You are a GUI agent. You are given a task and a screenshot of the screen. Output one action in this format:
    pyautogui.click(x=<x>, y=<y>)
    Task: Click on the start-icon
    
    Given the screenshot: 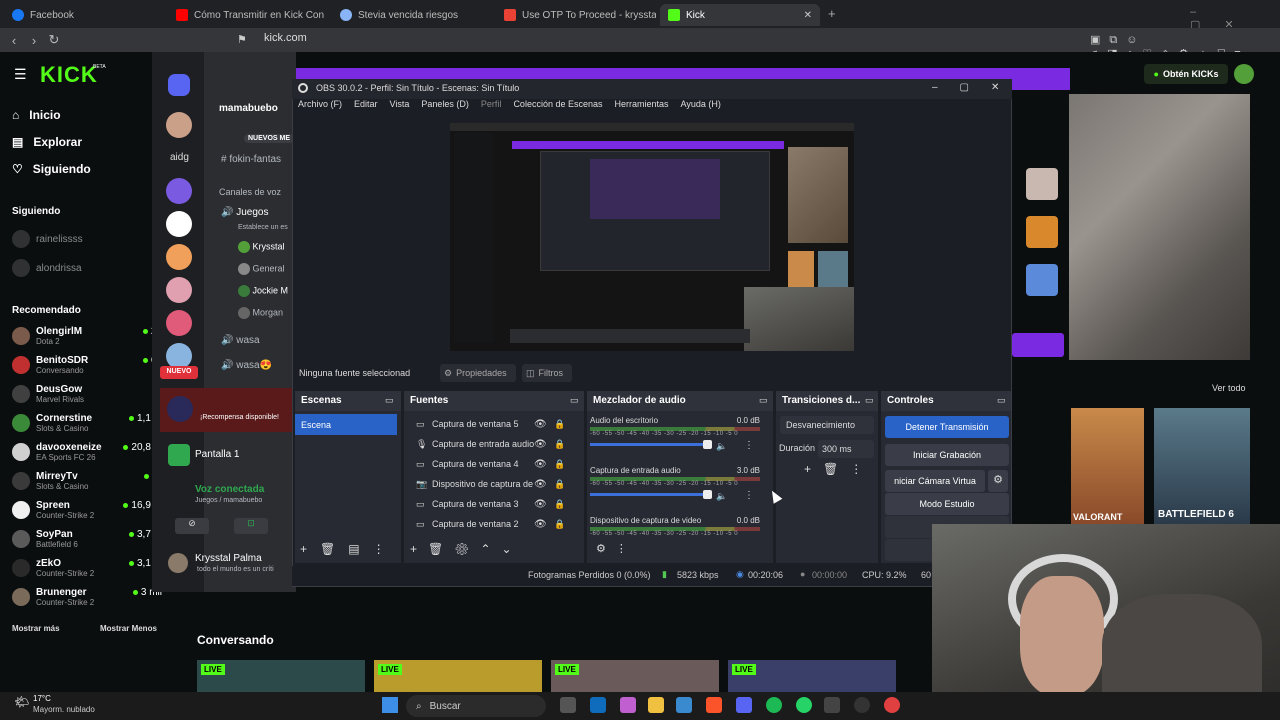 What is the action you would take?
    pyautogui.click(x=390, y=705)
    